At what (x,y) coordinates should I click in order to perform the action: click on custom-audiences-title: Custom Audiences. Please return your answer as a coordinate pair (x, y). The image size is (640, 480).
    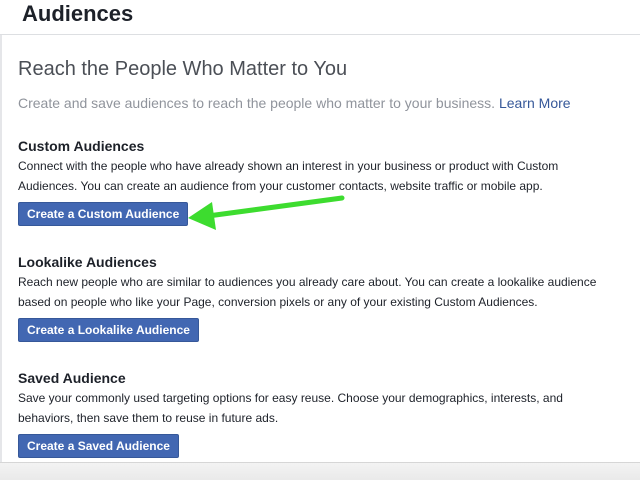
    Looking at the image, I should click on (81, 146).